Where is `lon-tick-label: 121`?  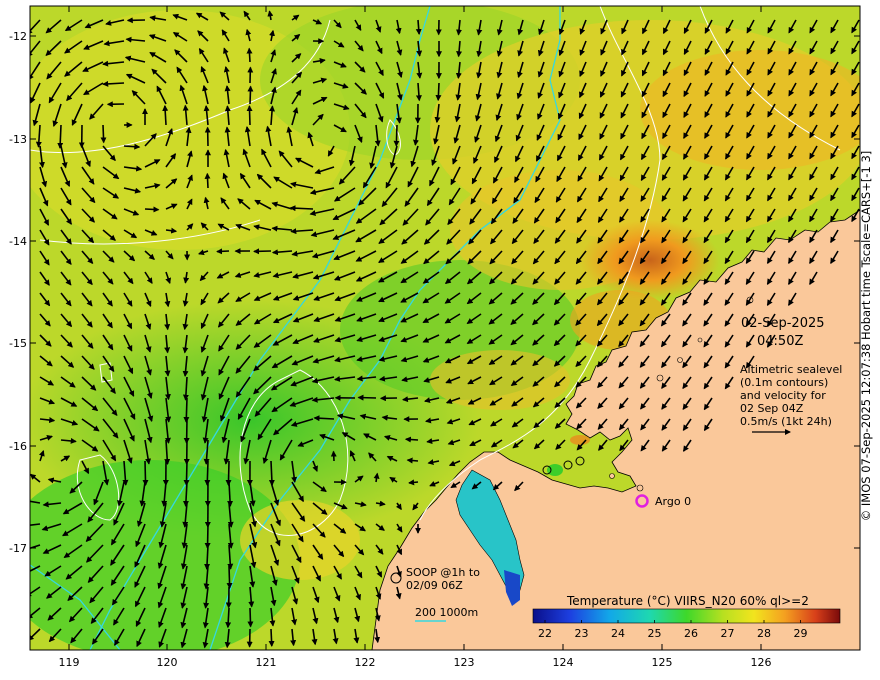 lon-tick-label: 121 is located at coordinates (266, 662).